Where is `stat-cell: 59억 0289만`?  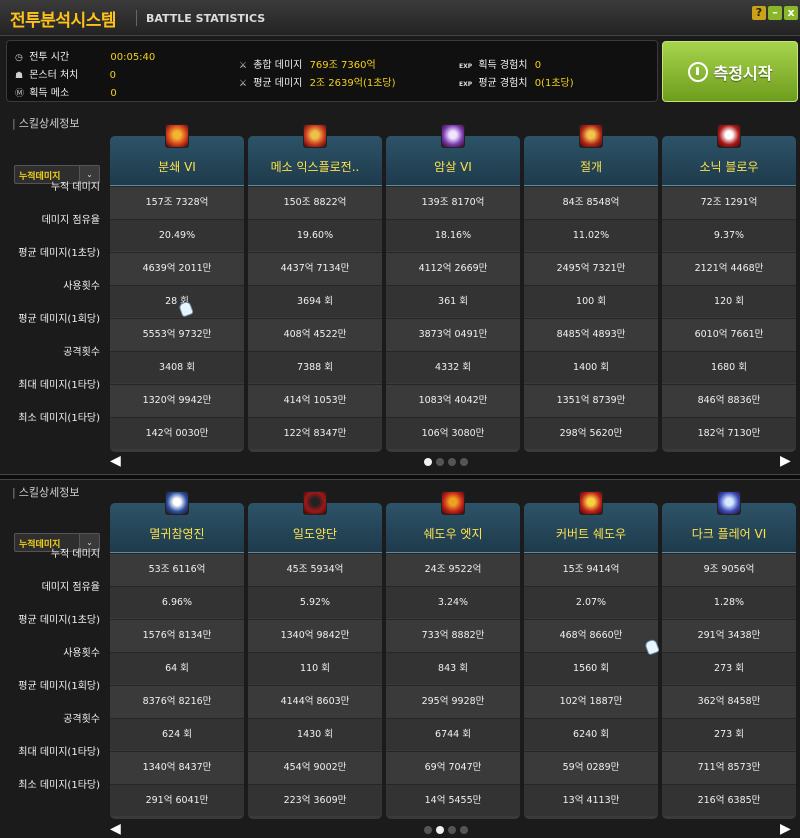 stat-cell: 59억 0289만 is located at coordinates (591, 767).